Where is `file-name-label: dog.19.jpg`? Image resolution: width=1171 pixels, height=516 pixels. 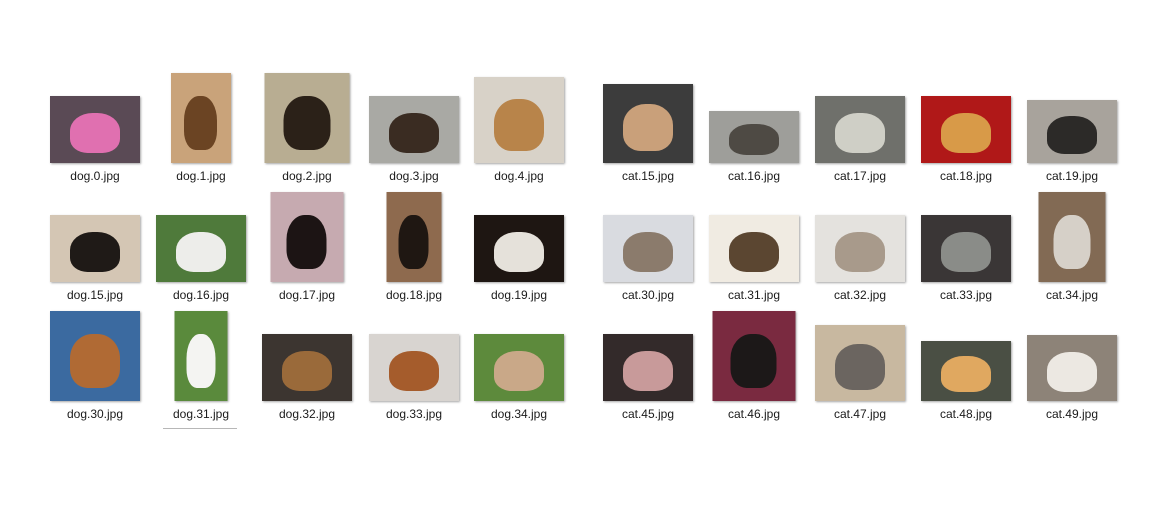
file-name-label: dog.19.jpg is located at coordinates (519, 295).